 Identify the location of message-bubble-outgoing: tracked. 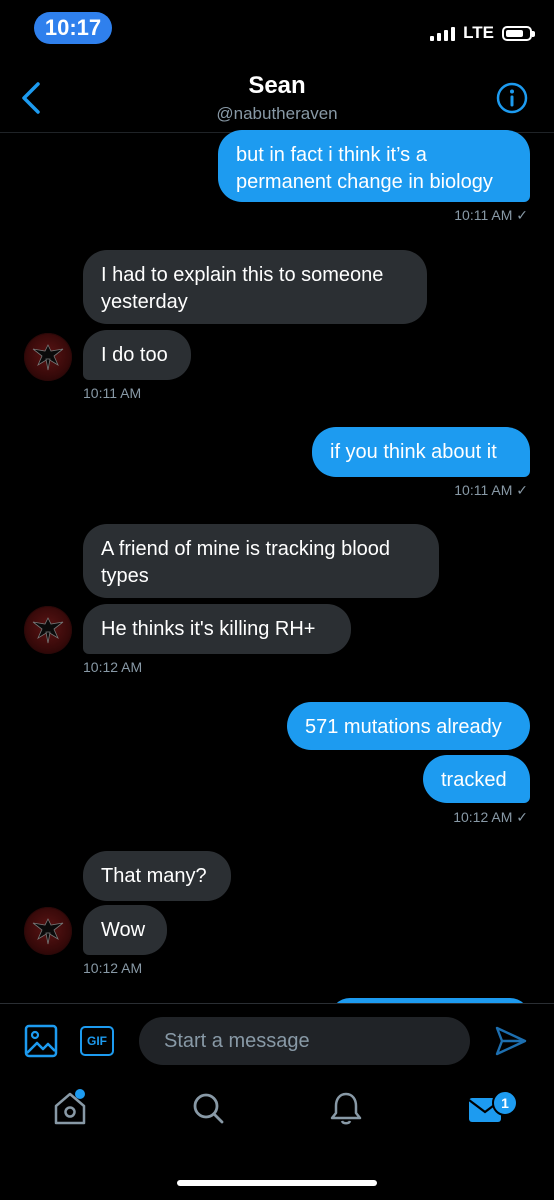
(476, 779).